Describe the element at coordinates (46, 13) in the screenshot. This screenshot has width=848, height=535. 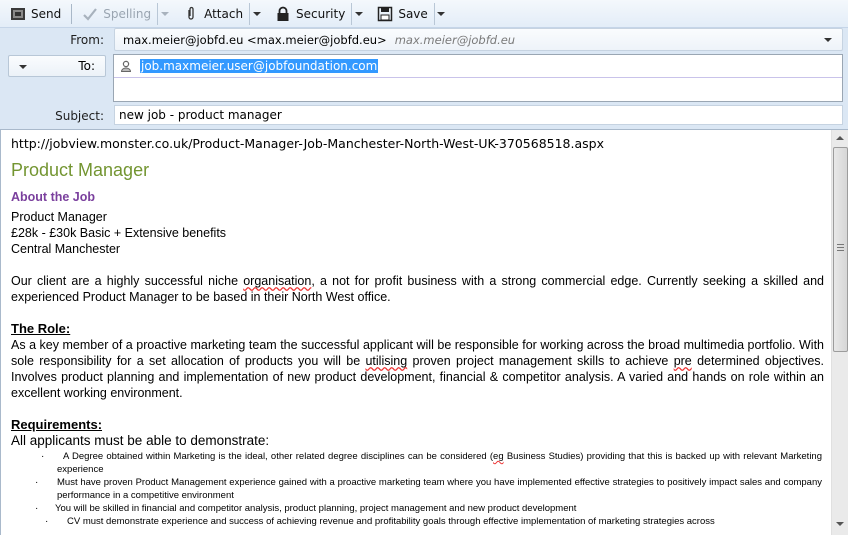
I see `send-label: Send` at that location.